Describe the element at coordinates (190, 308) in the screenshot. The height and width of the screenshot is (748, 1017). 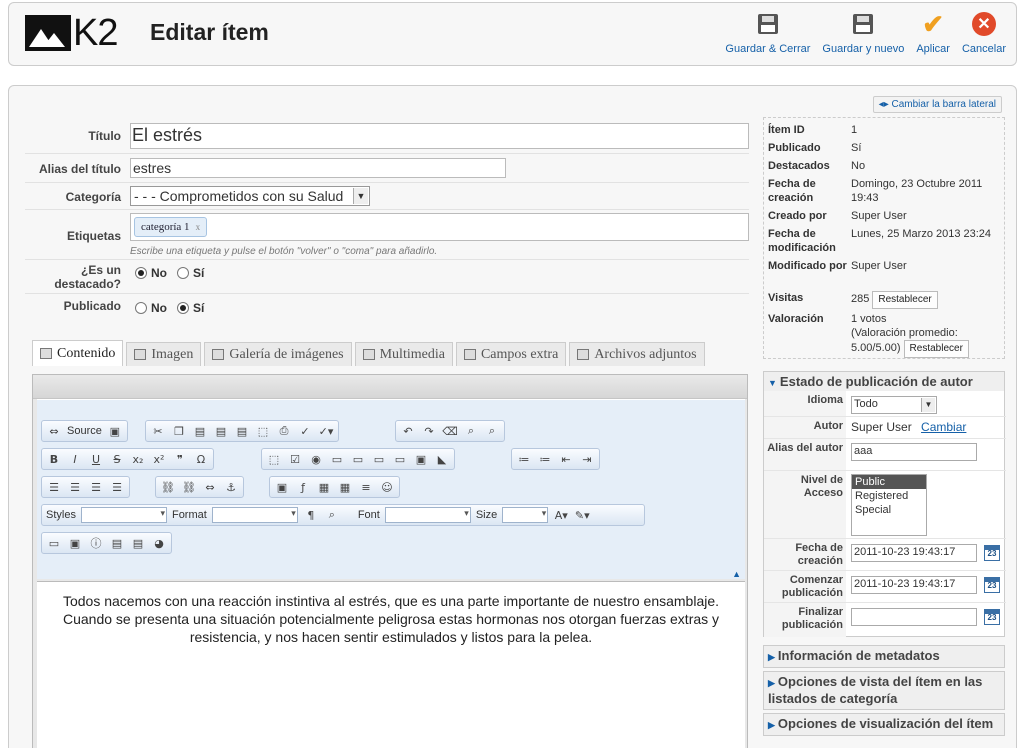
I see `published-yes-option: Sí` at that location.